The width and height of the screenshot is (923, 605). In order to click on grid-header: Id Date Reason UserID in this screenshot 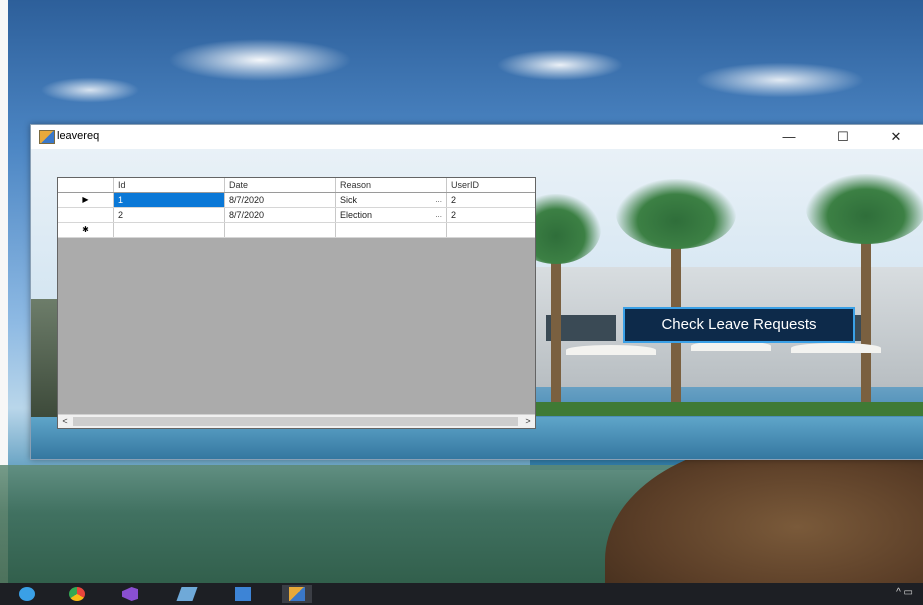, I will do `click(296, 185)`.